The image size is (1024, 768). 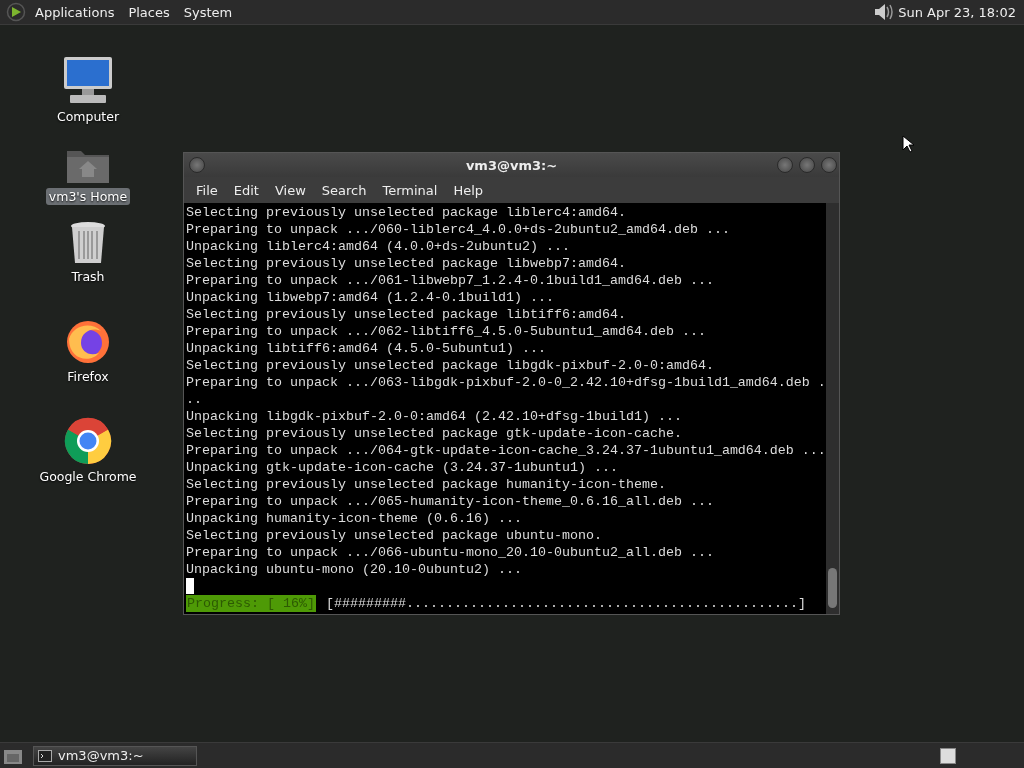 I want to click on terminal-line: Selecting previously unselected package libwebp7:amd64., so click(x=406, y=263).